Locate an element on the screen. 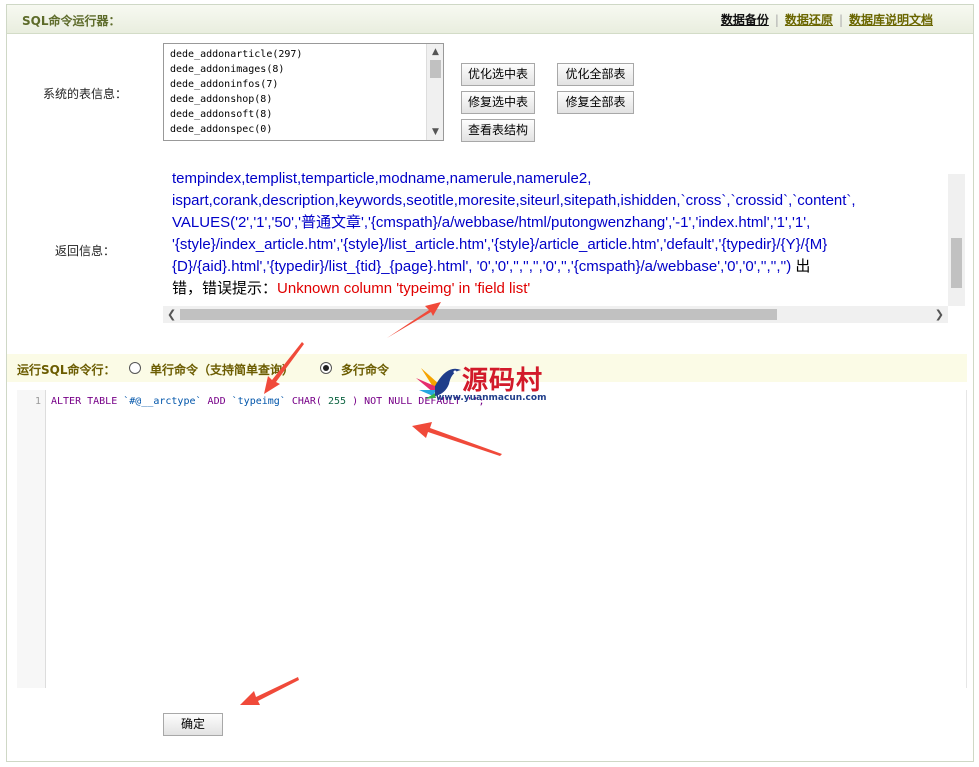  scroll-right-icon: ❯ is located at coordinates (939, 314).